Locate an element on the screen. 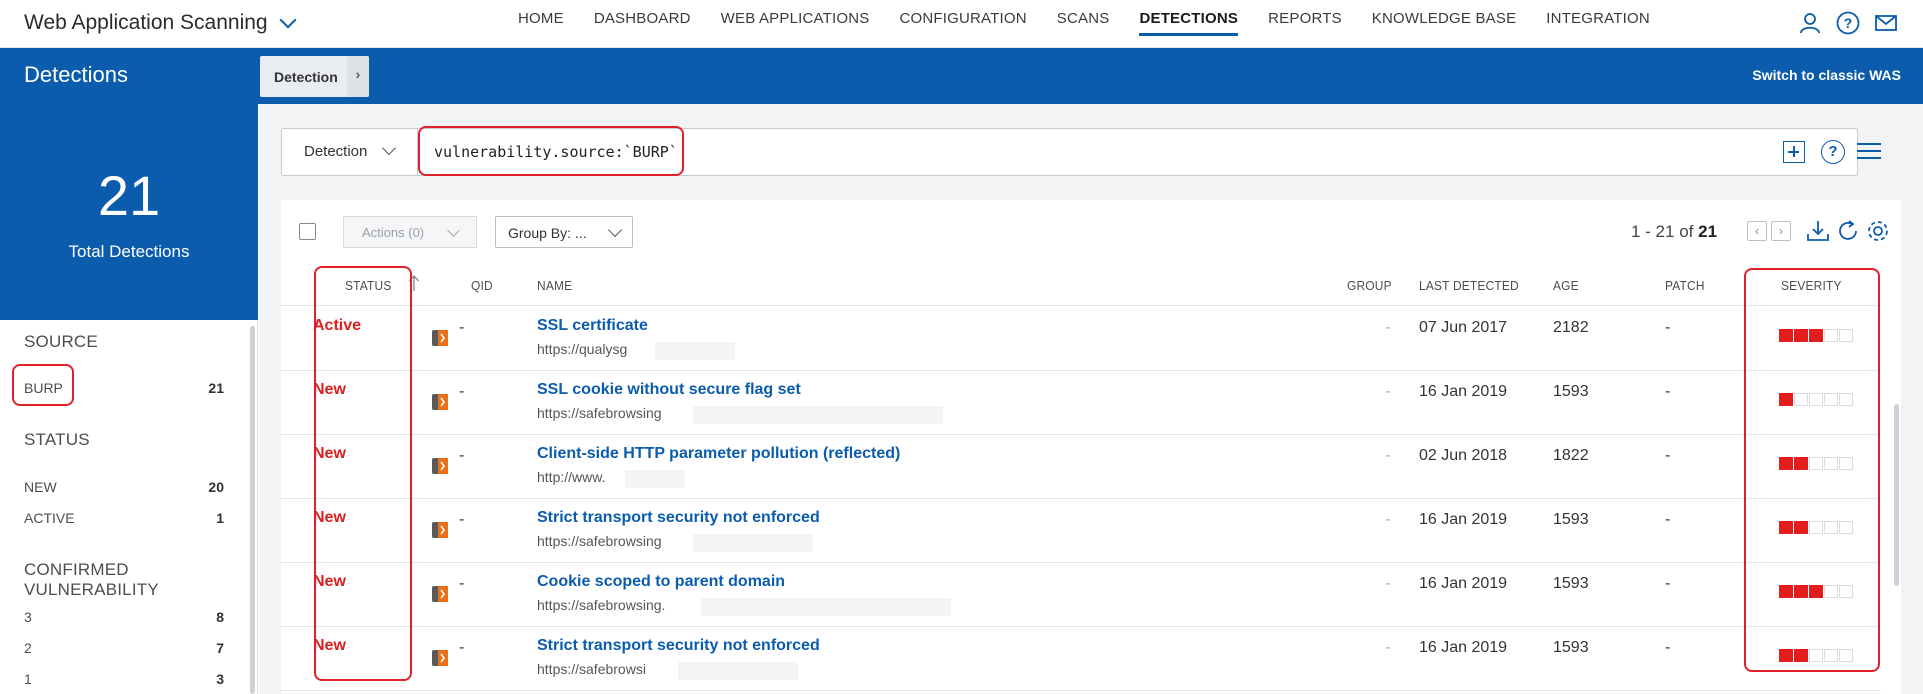 The image size is (1923, 694). filter-item-label: ACTIVE is located at coordinates (49, 518).